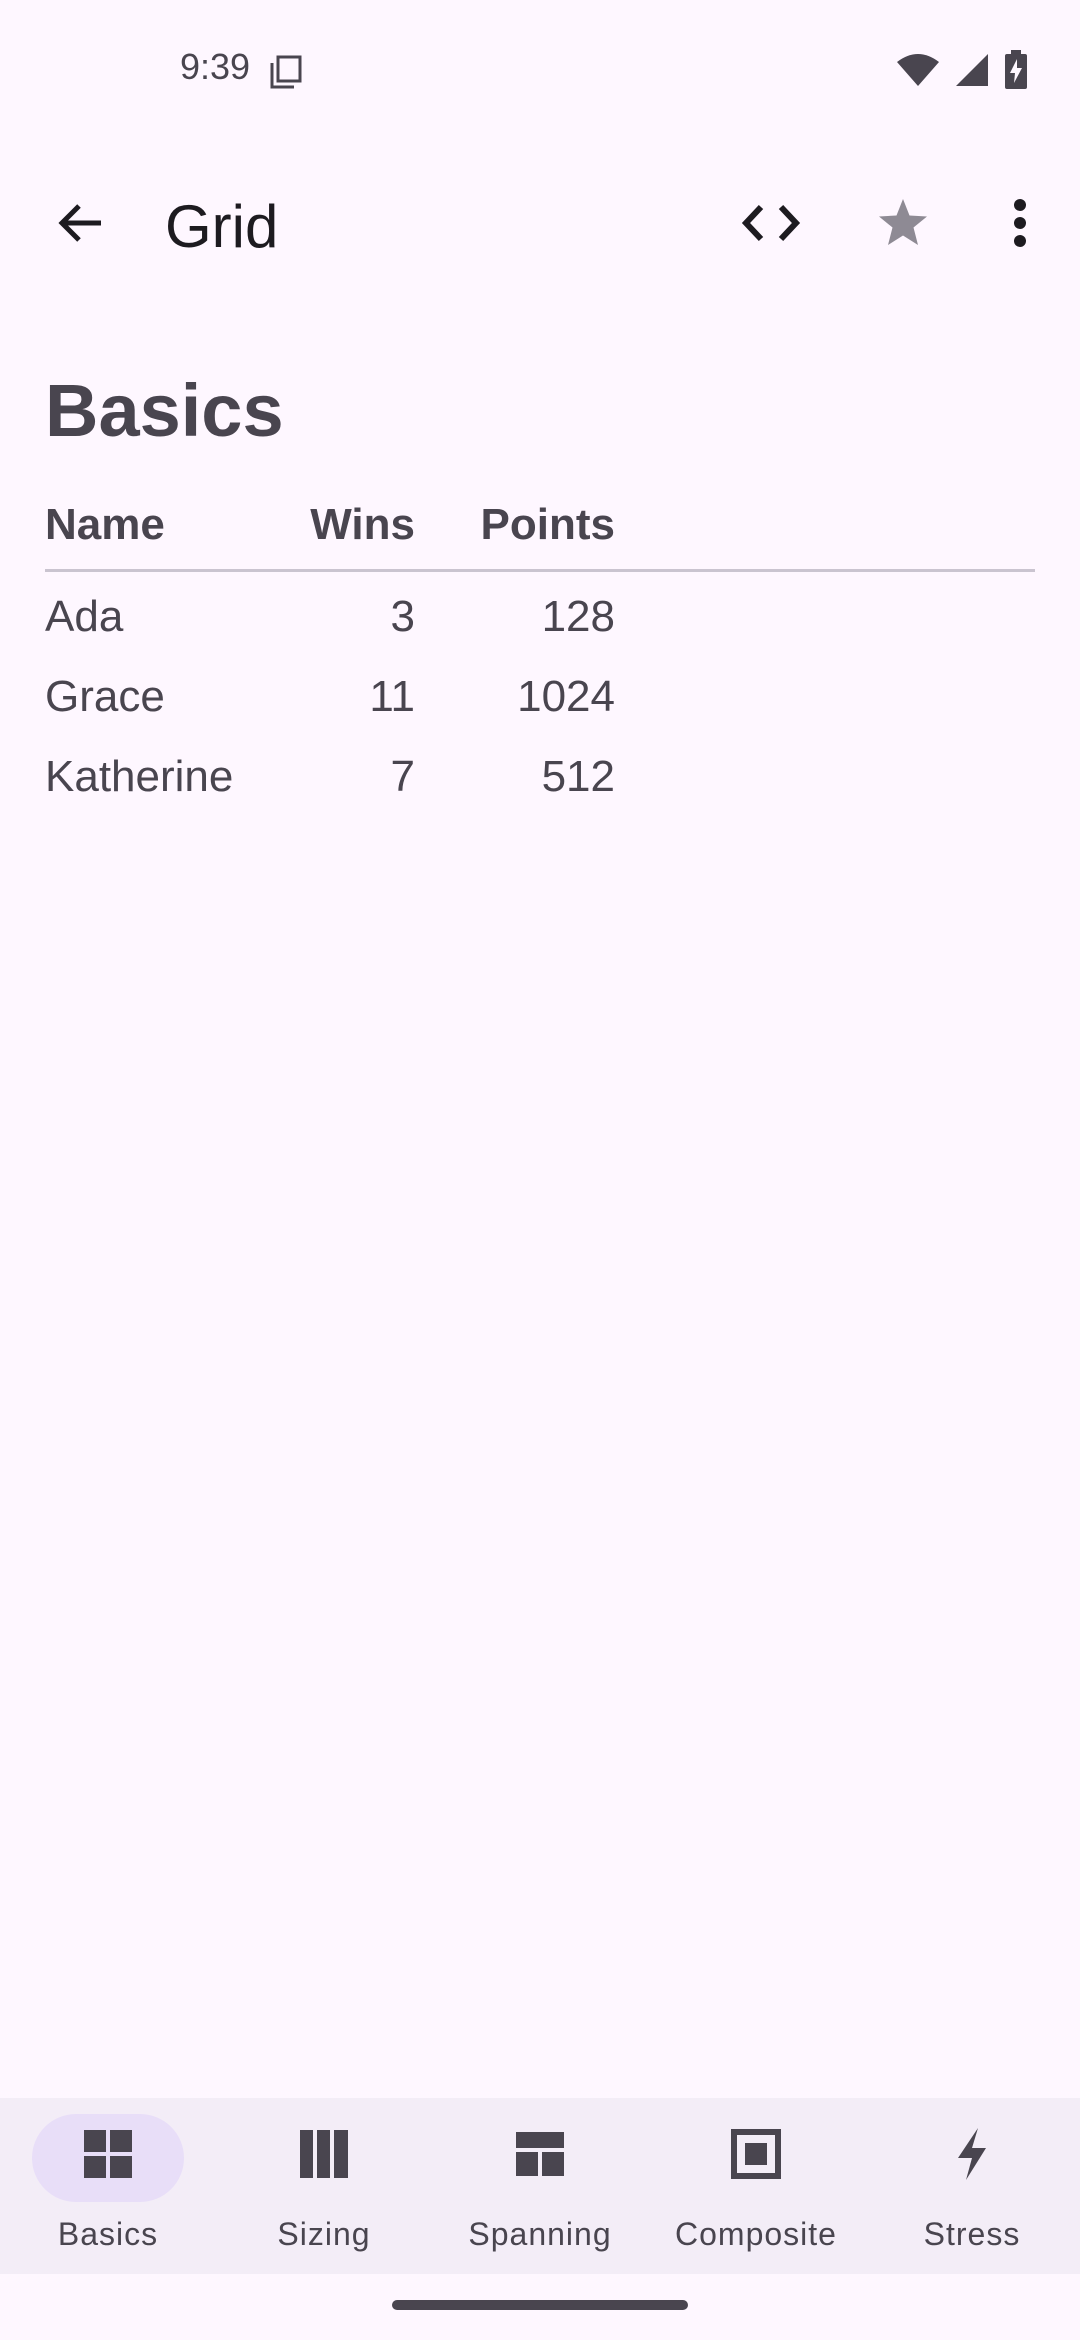 The width and height of the screenshot is (1080, 2340). I want to click on status-bar: 9:39, so click(540, 70).